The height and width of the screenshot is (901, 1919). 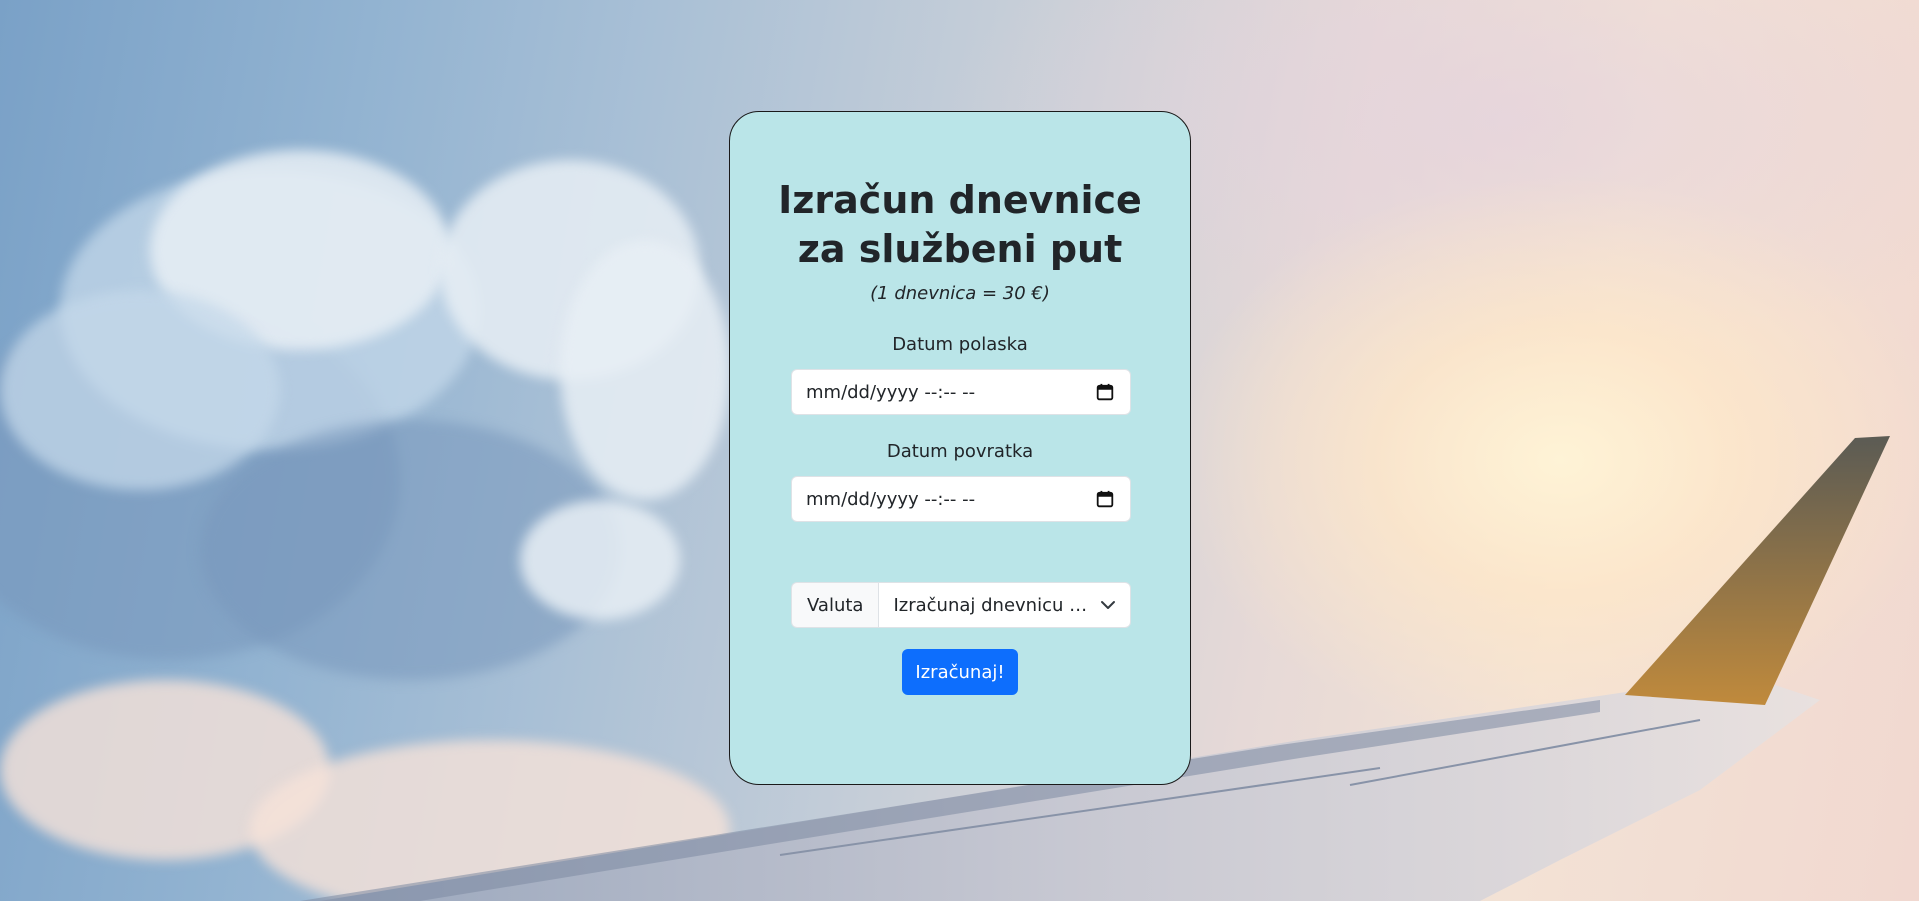 I want to click on page-title-line-1: Izračun dnevnice, so click(x=960, y=200).